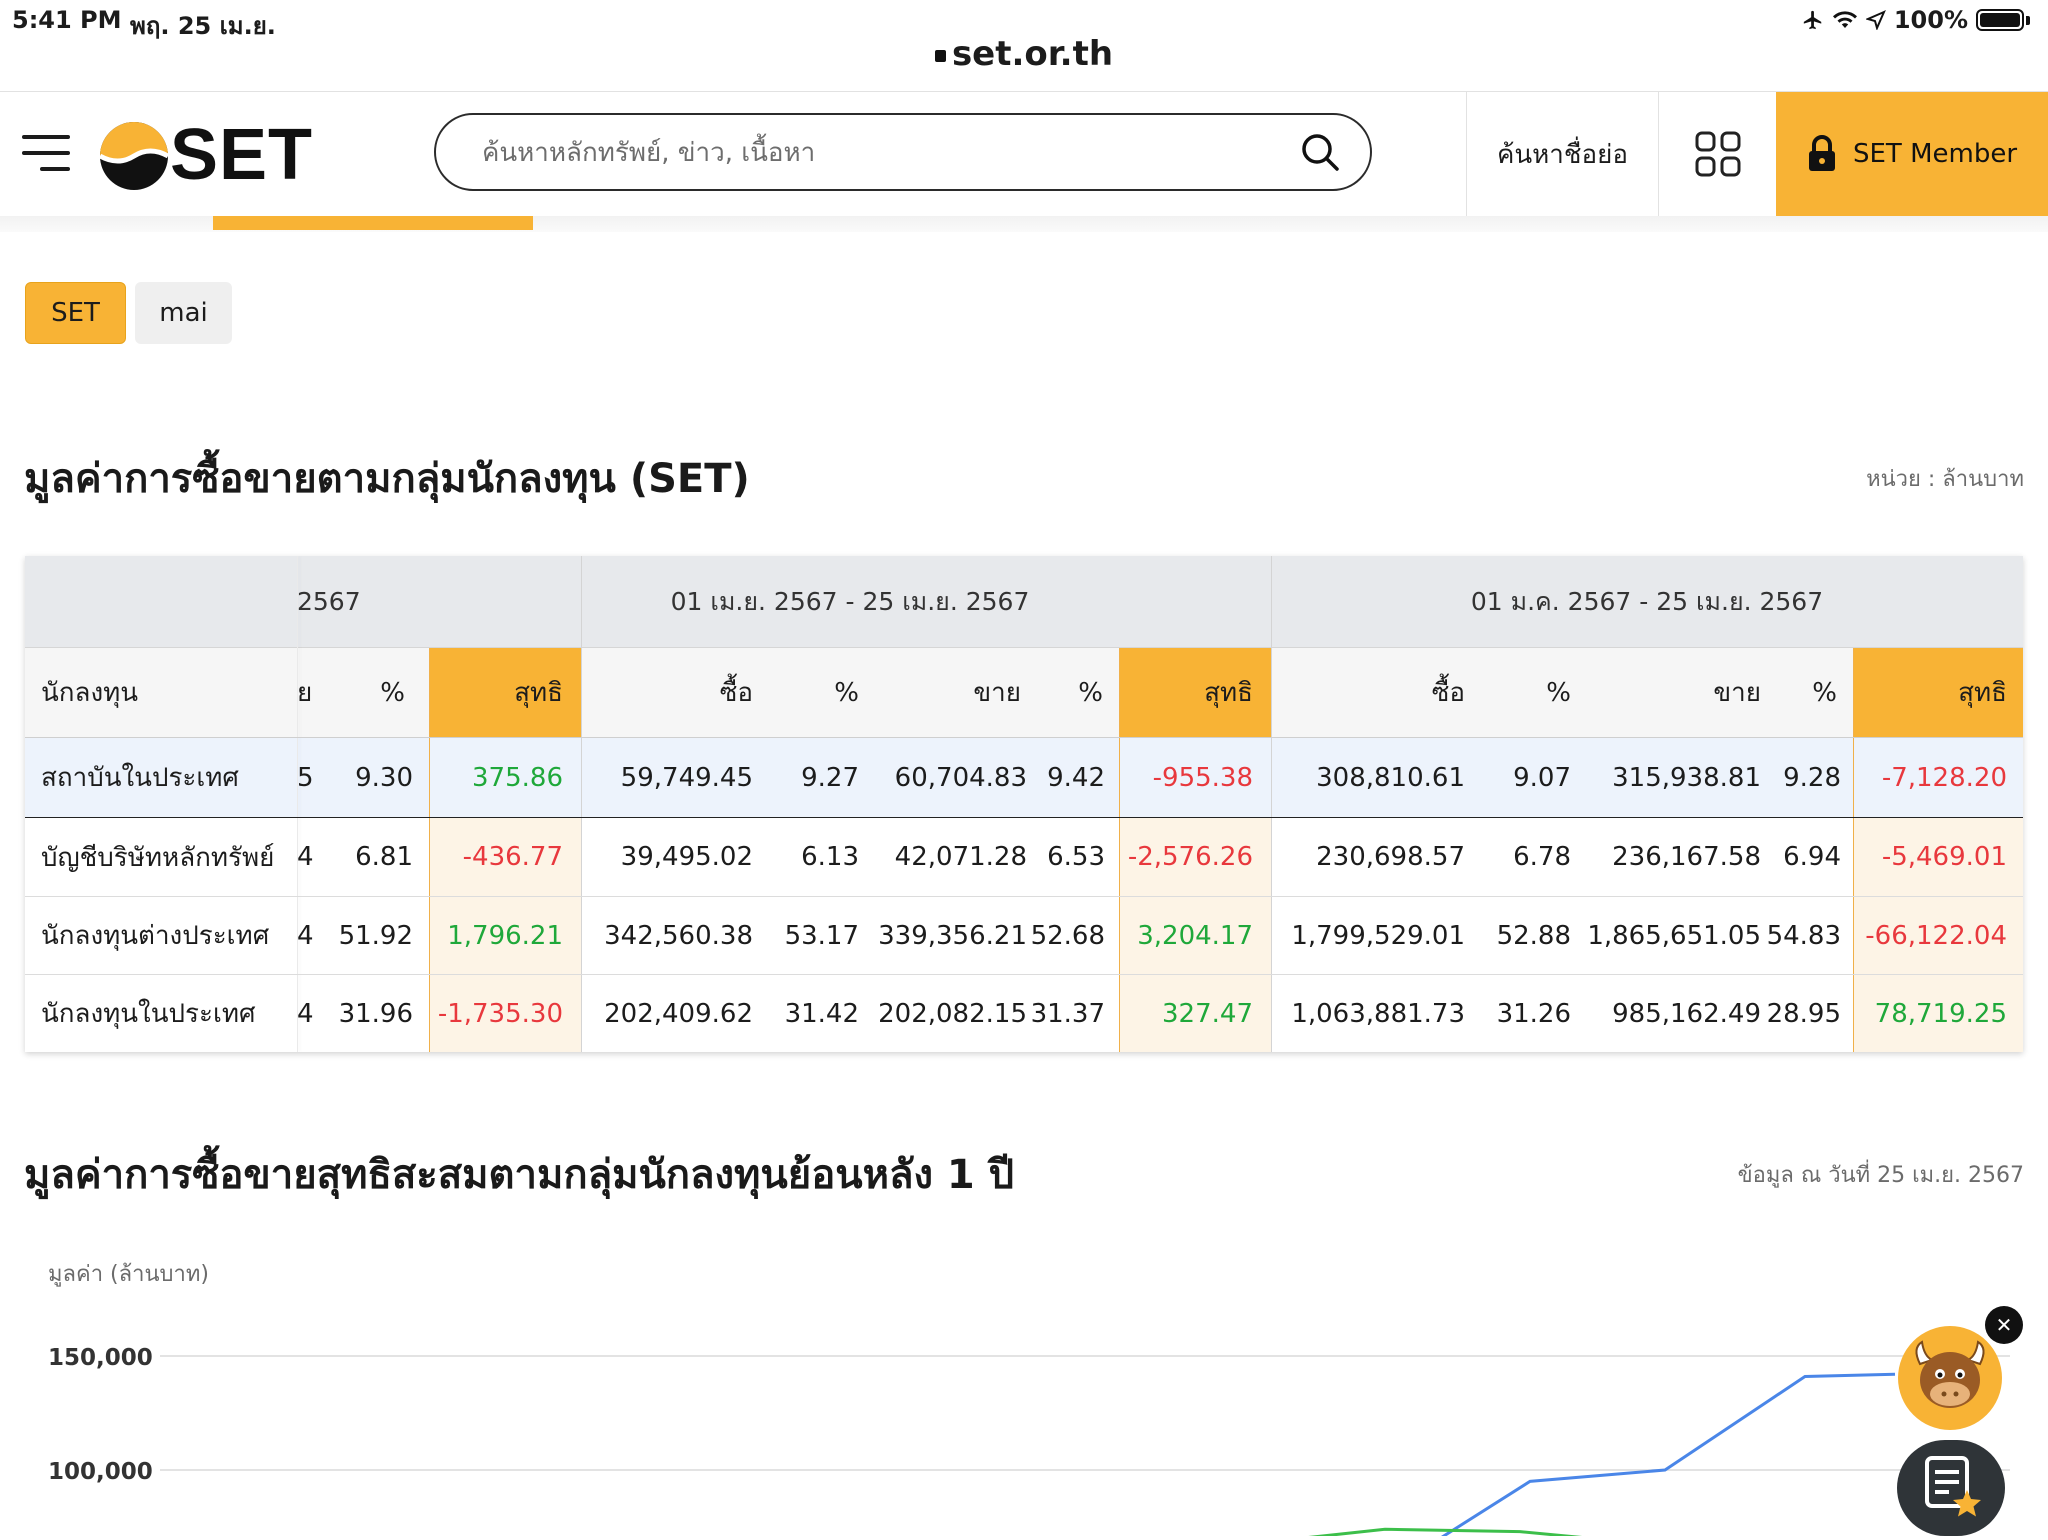  I want to click on cell-p2-buy-pct: 6.13, so click(830, 857).